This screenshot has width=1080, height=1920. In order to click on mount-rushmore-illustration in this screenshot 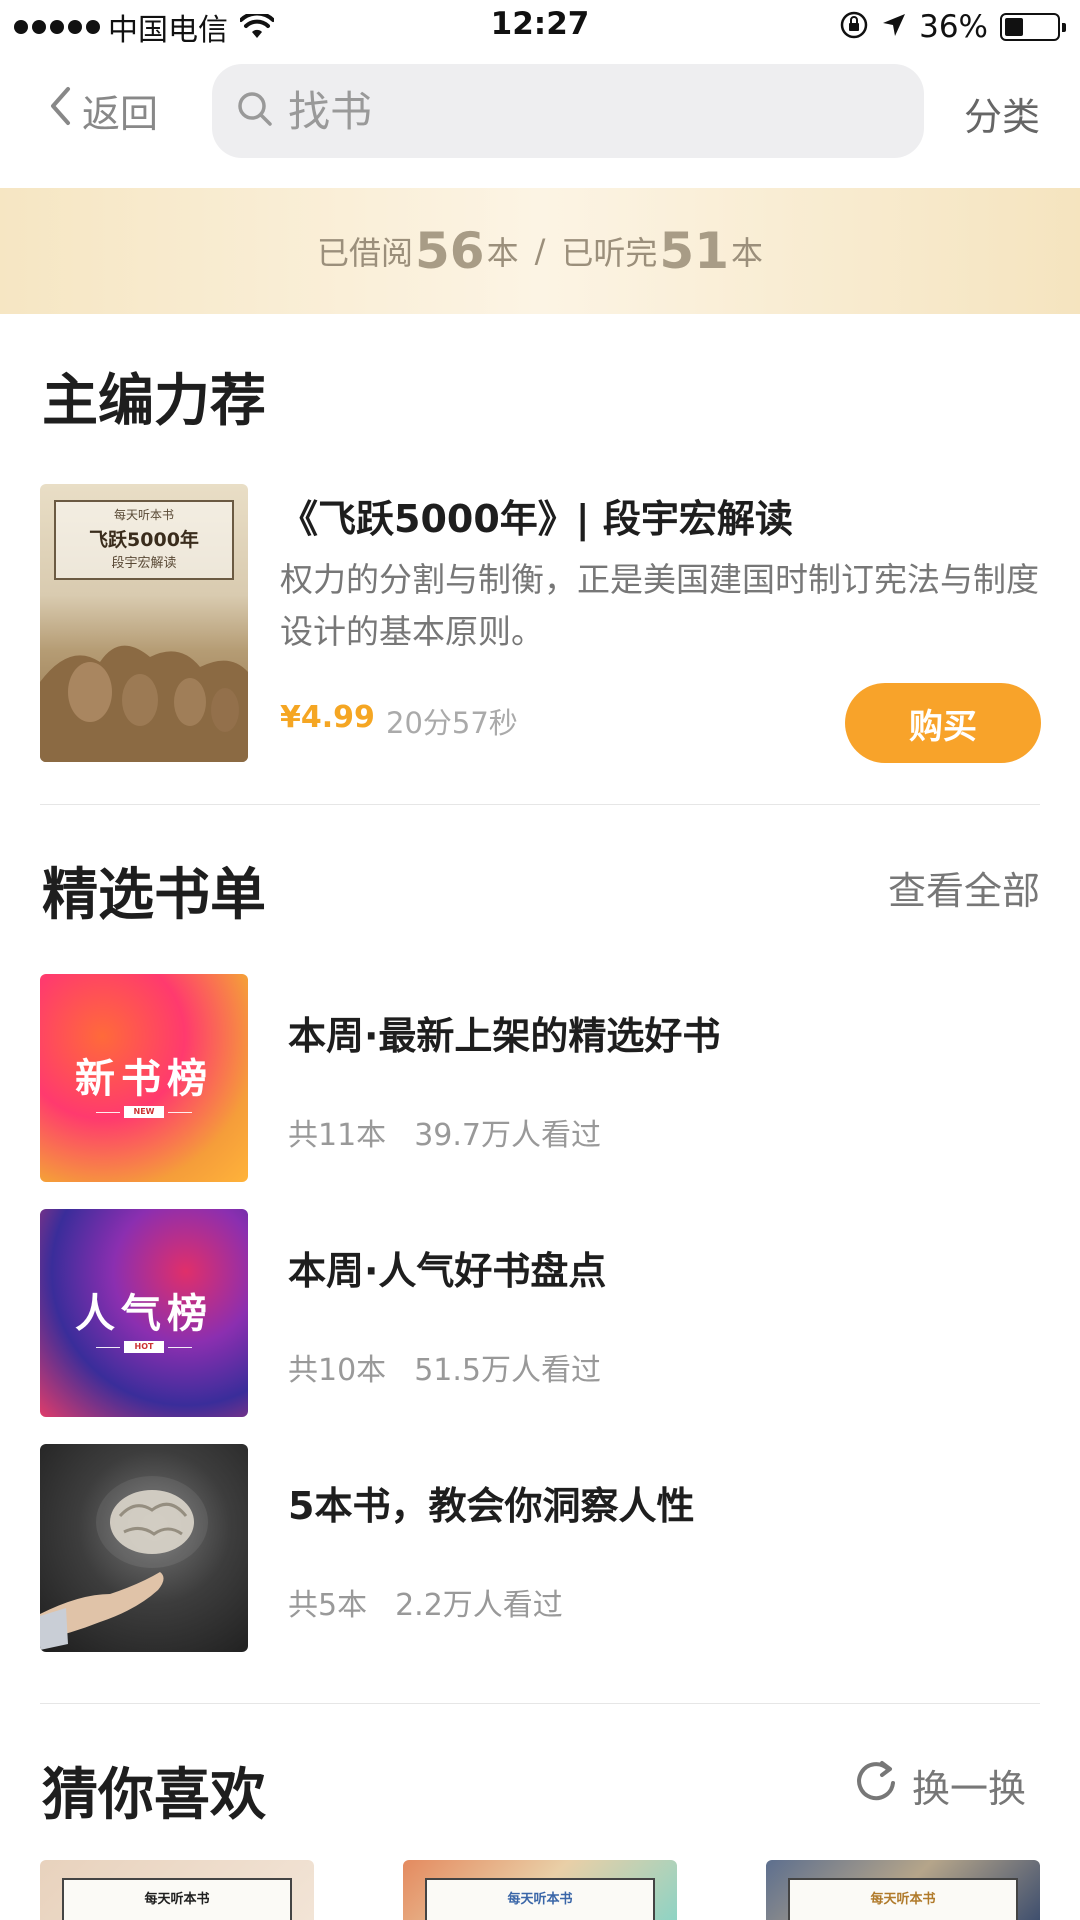, I will do `click(144, 703)`.